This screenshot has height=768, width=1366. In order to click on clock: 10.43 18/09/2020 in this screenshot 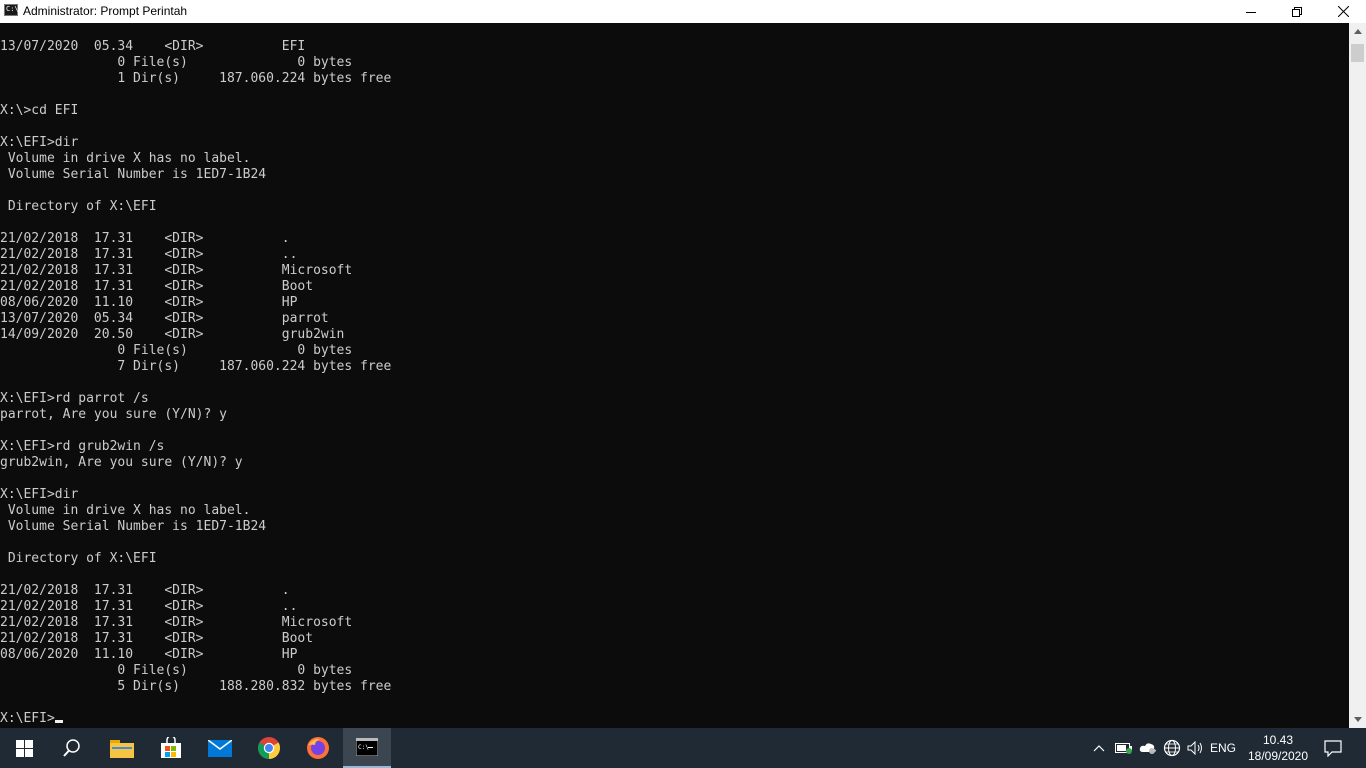, I will do `click(1278, 748)`.